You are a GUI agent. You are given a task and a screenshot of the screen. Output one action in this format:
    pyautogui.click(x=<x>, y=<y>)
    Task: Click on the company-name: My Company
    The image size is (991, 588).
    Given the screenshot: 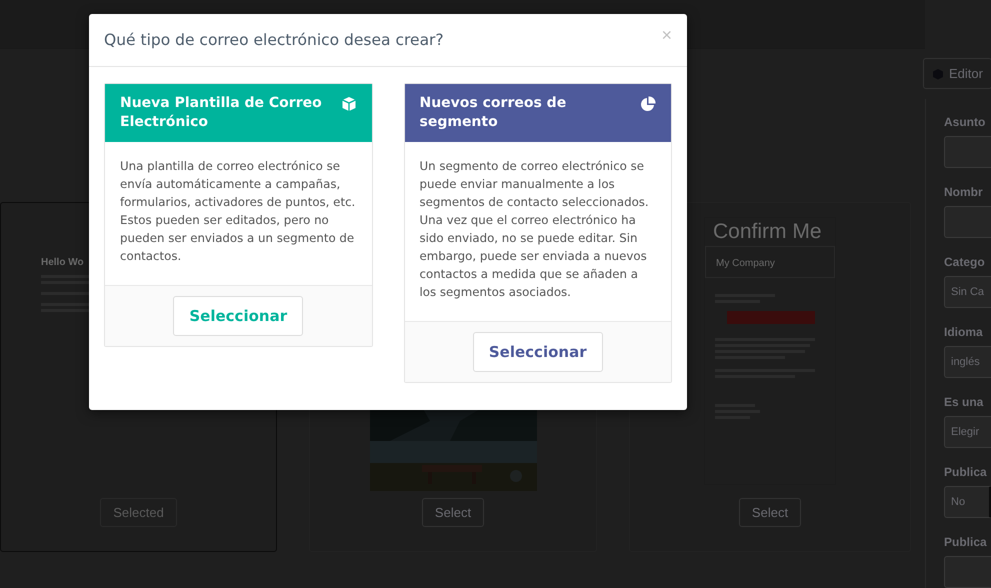 What is the action you would take?
    pyautogui.click(x=745, y=263)
    